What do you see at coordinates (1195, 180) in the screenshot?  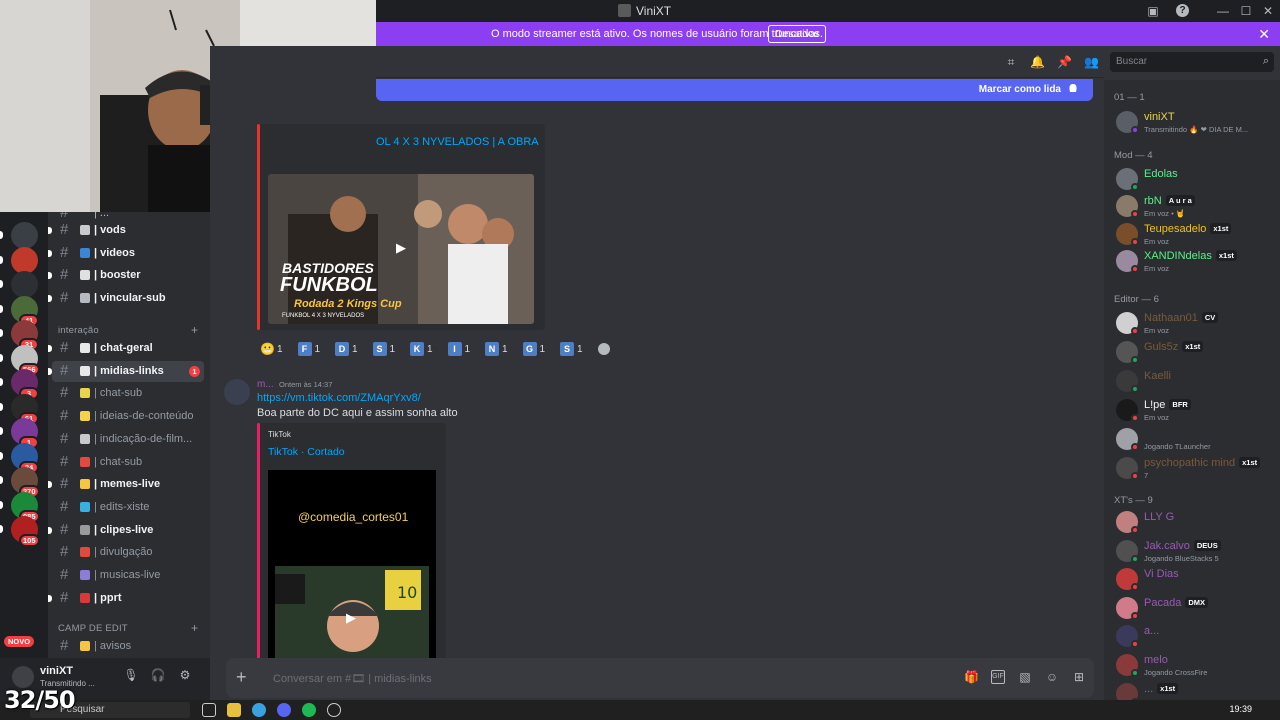 I see `member-item: Edolas` at bounding box center [1195, 180].